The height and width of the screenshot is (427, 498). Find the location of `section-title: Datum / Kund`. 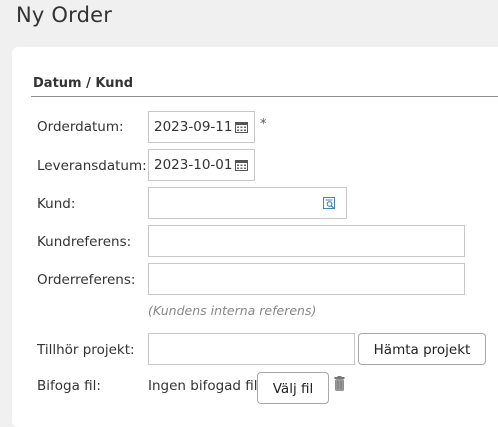

section-title: Datum / Kund is located at coordinates (83, 83).